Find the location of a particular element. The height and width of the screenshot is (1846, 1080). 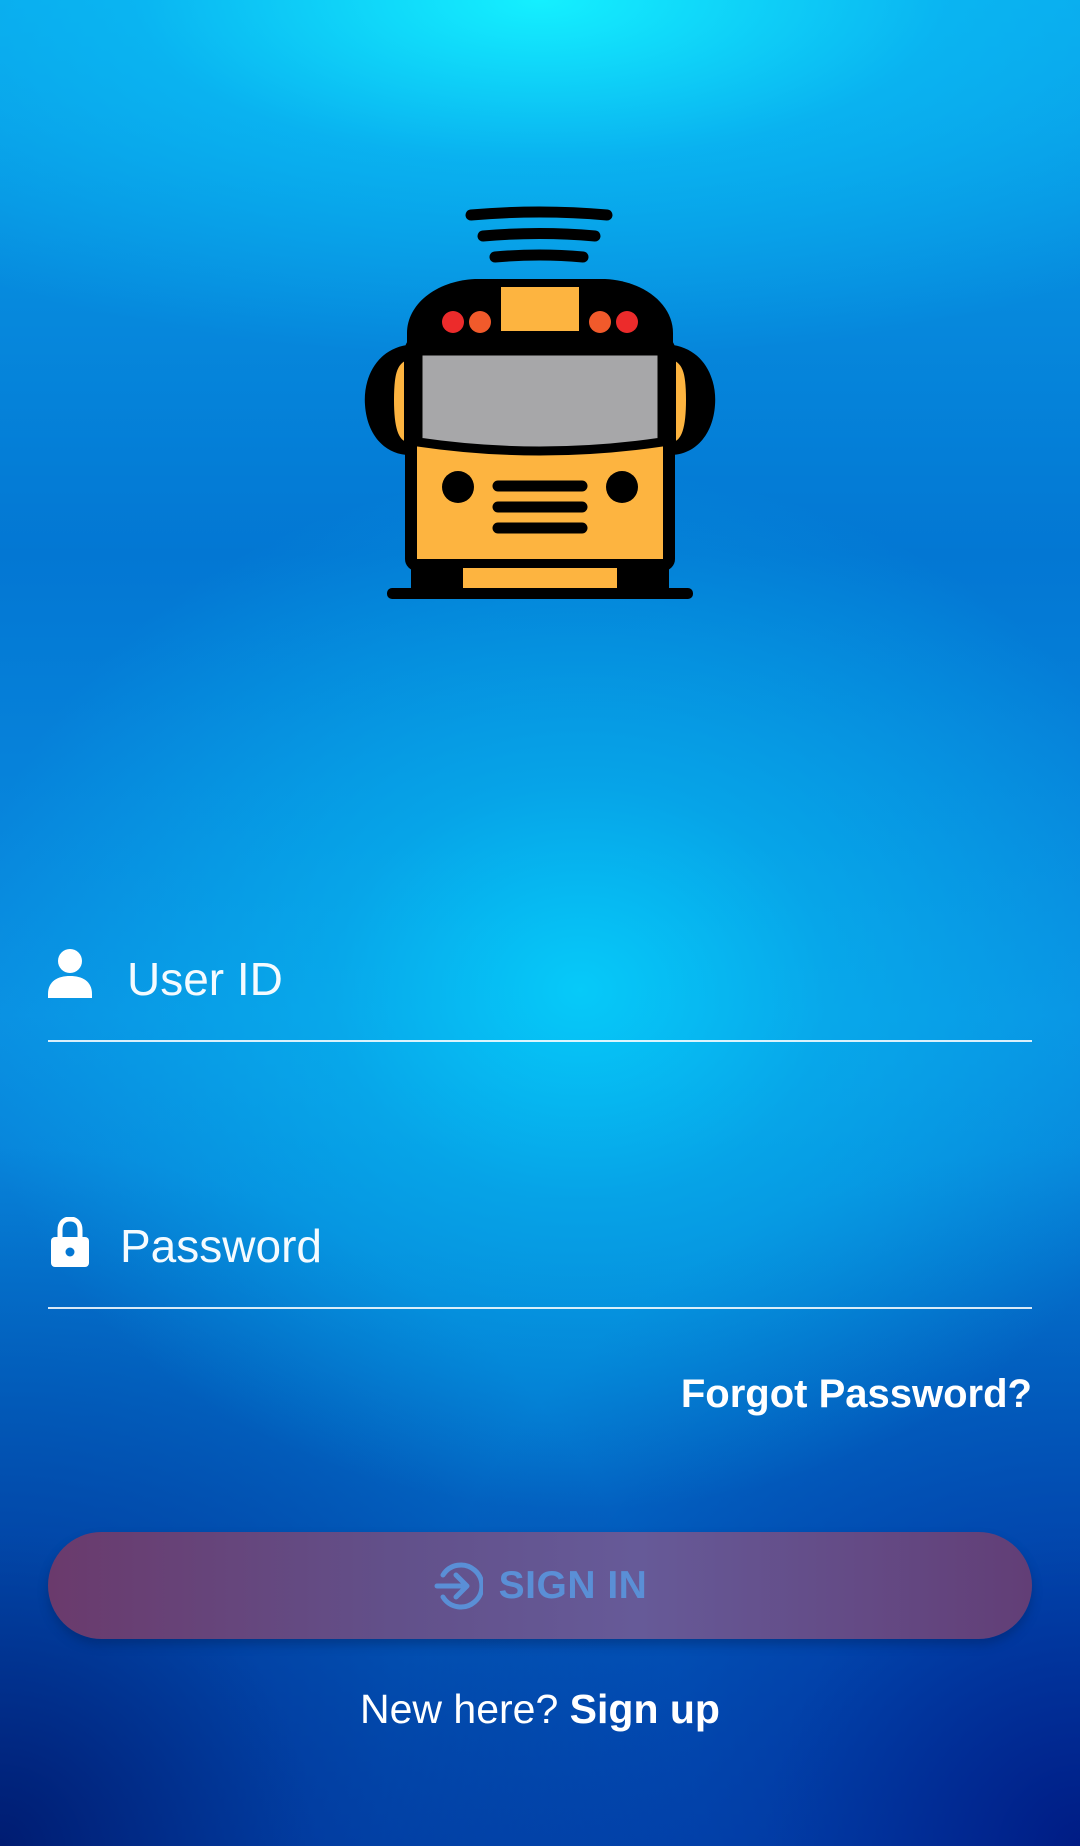

school-bus-logo-icon is located at coordinates (540, 402).